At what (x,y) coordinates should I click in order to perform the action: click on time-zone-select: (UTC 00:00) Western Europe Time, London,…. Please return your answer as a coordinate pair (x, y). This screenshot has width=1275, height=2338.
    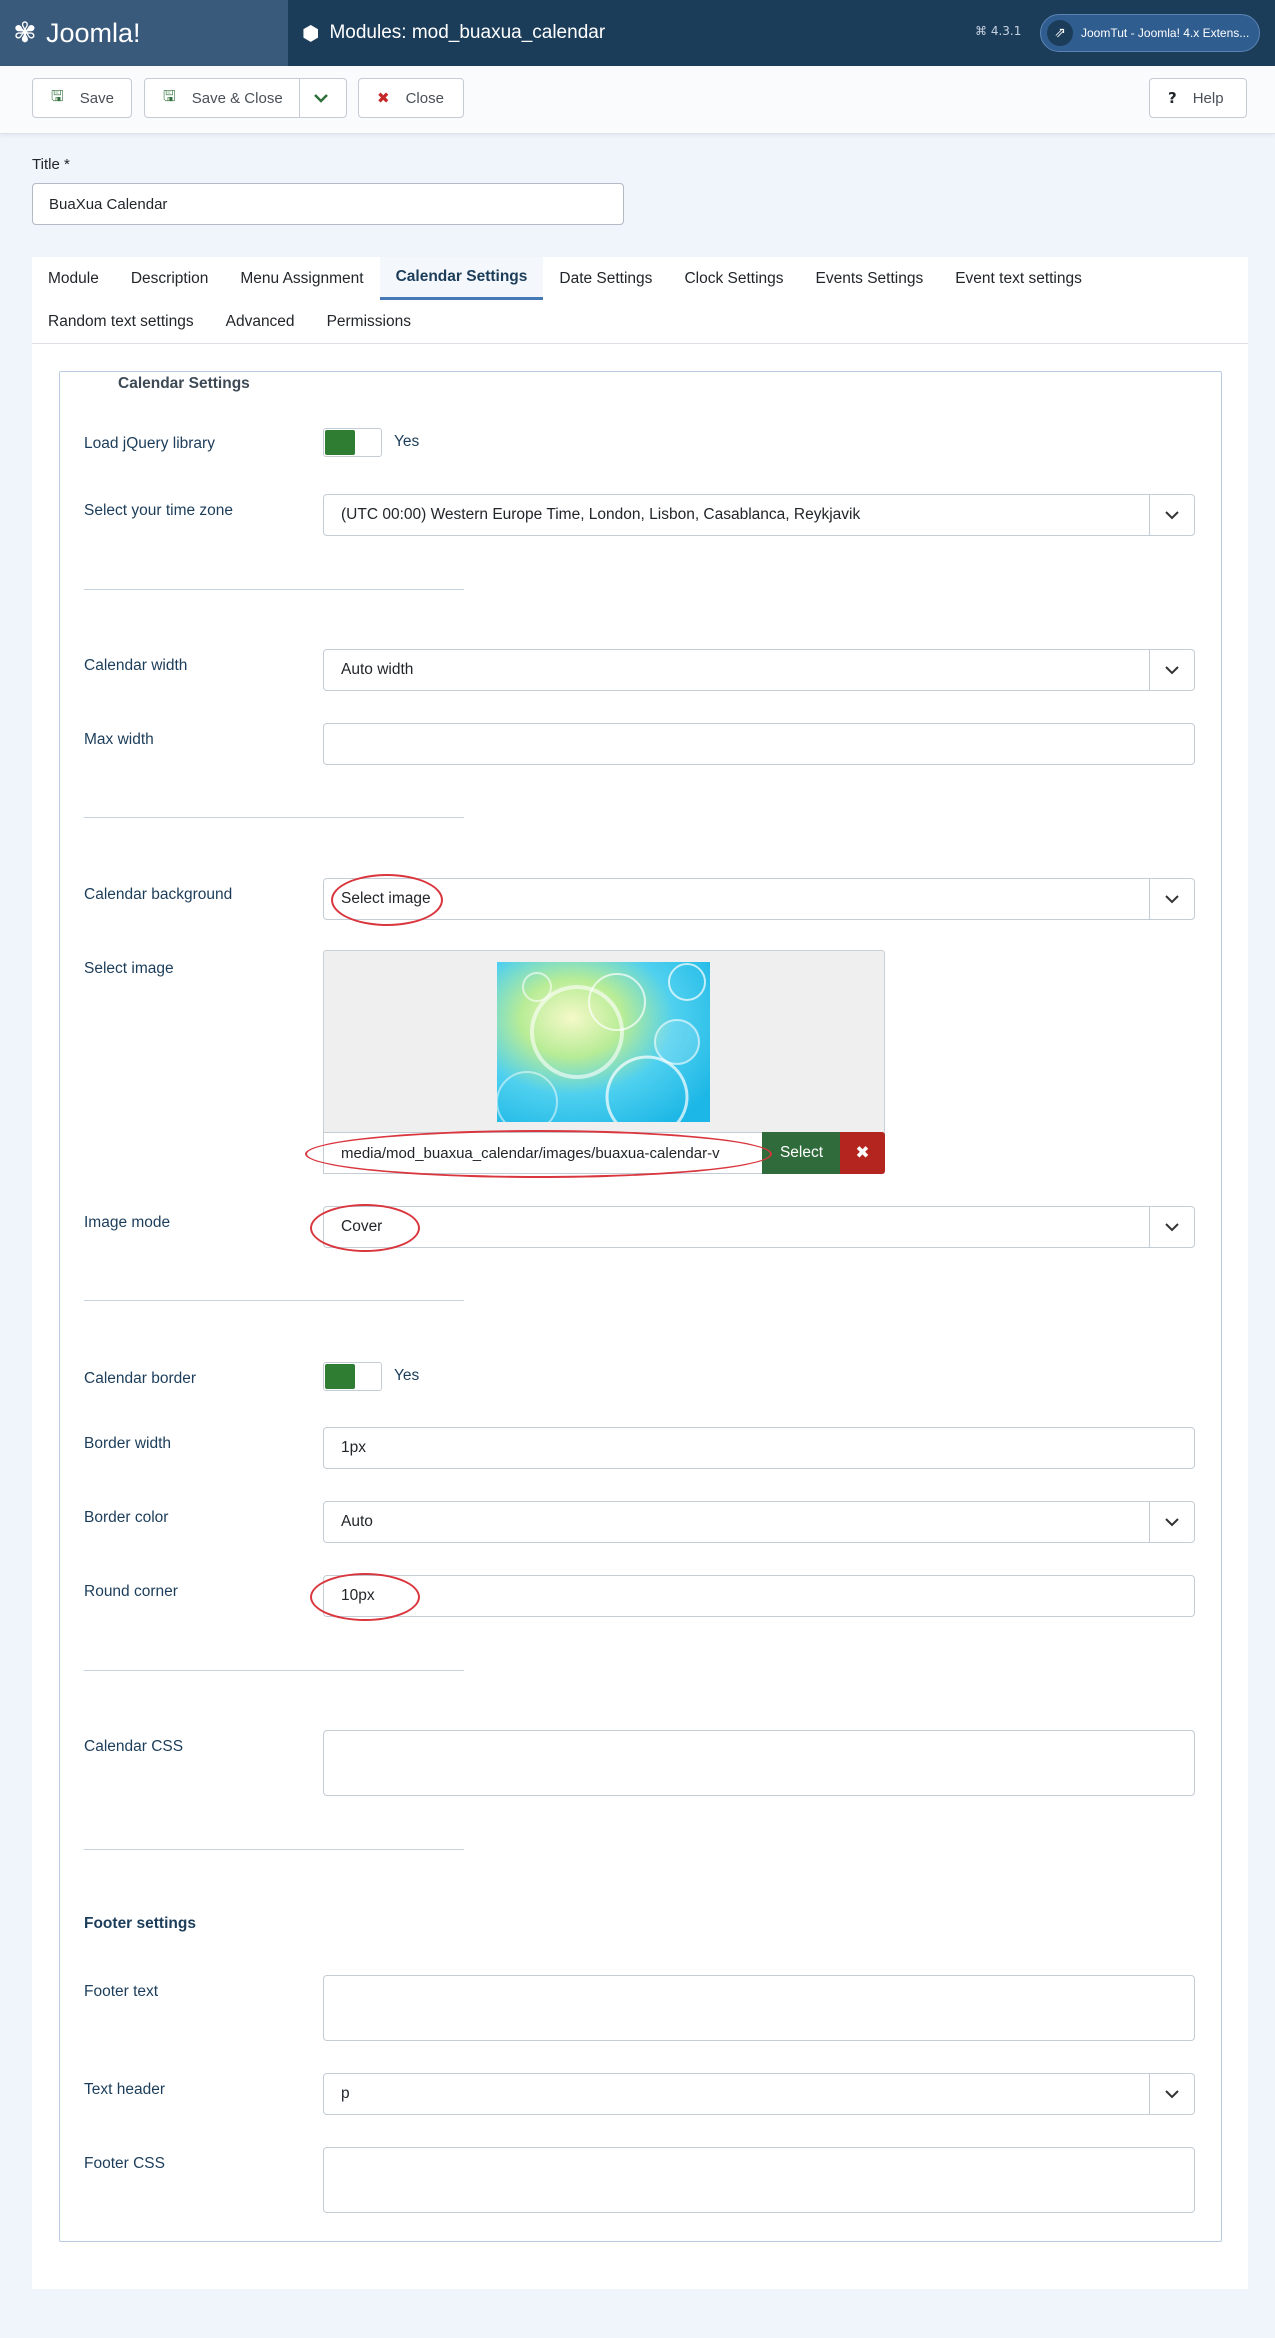
    Looking at the image, I should click on (759, 515).